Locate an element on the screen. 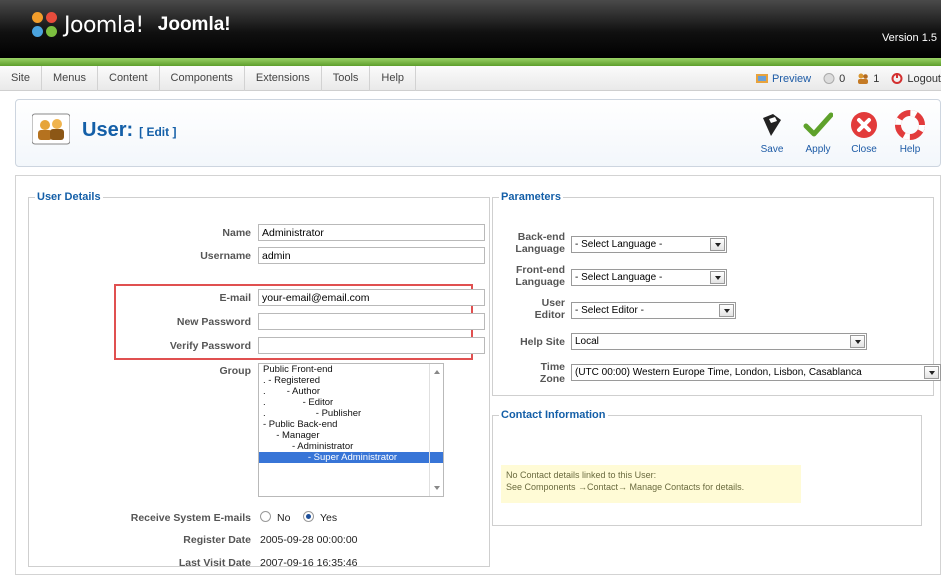  logout-link: Logout is located at coordinates (916, 79).